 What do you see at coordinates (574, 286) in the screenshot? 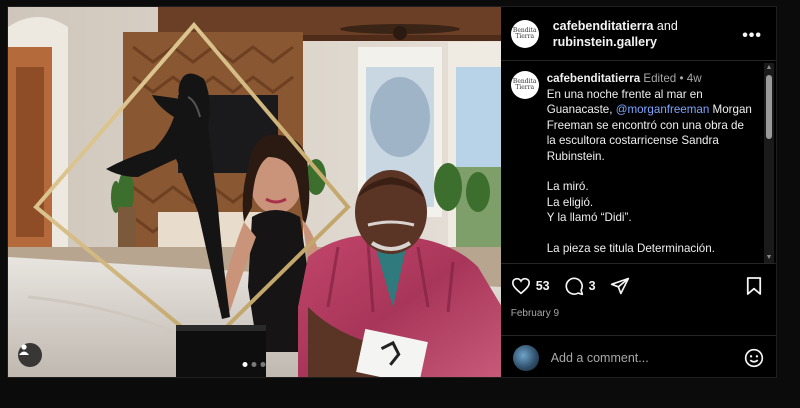
I see `comment-icon` at bounding box center [574, 286].